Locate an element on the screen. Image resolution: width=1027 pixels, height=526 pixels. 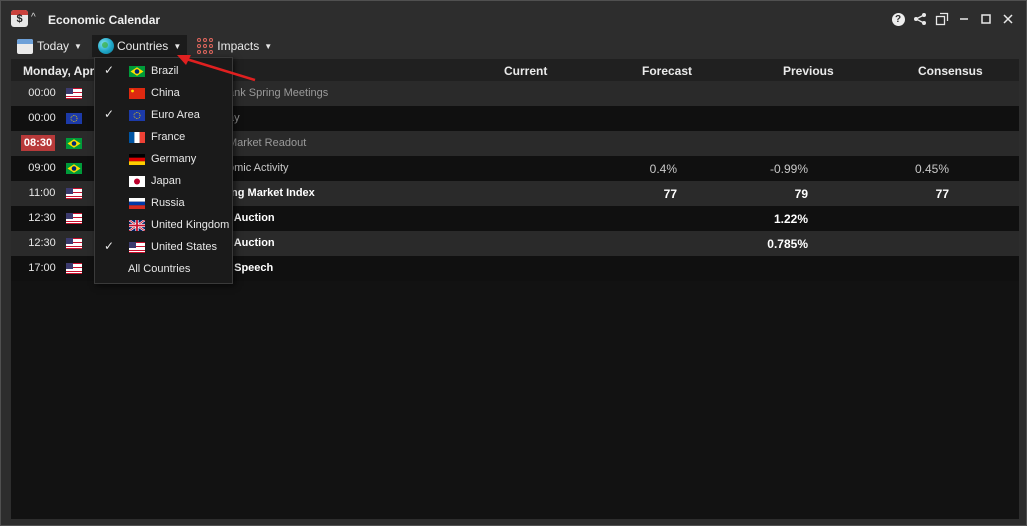
previous-value: 79 is located at coordinates (801, 194).